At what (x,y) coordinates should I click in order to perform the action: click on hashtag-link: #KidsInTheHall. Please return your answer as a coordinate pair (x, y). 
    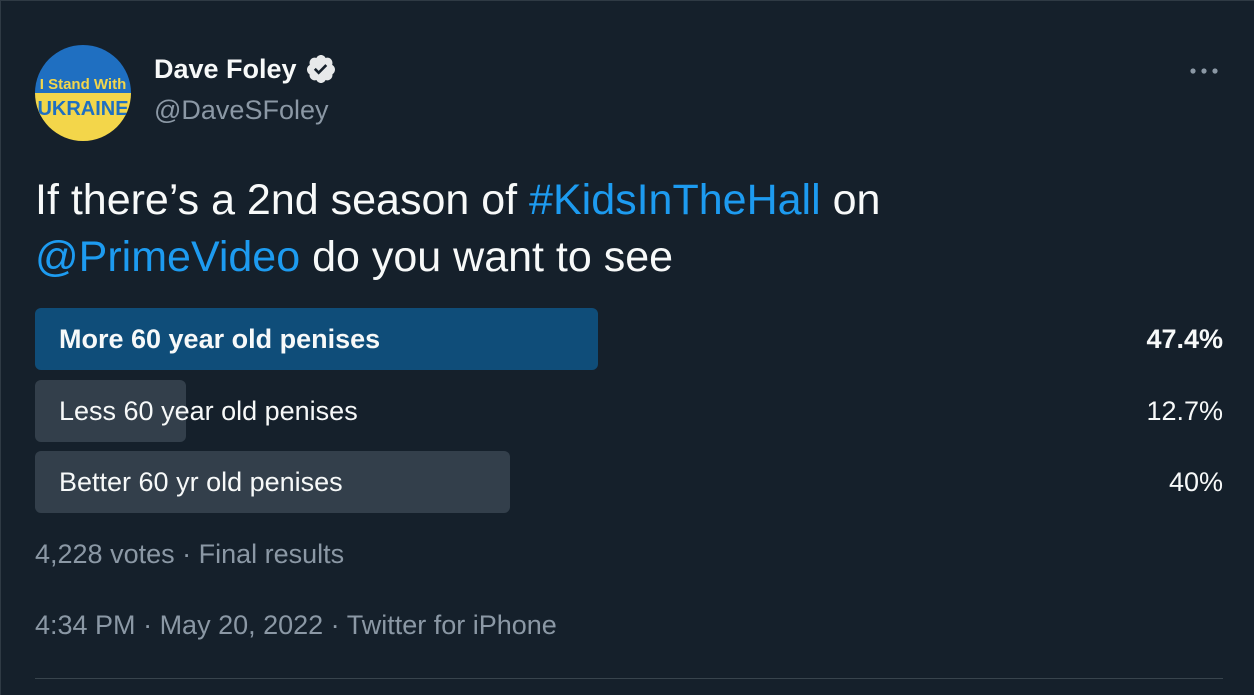
    Looking at the image, I should click on (675, 200).